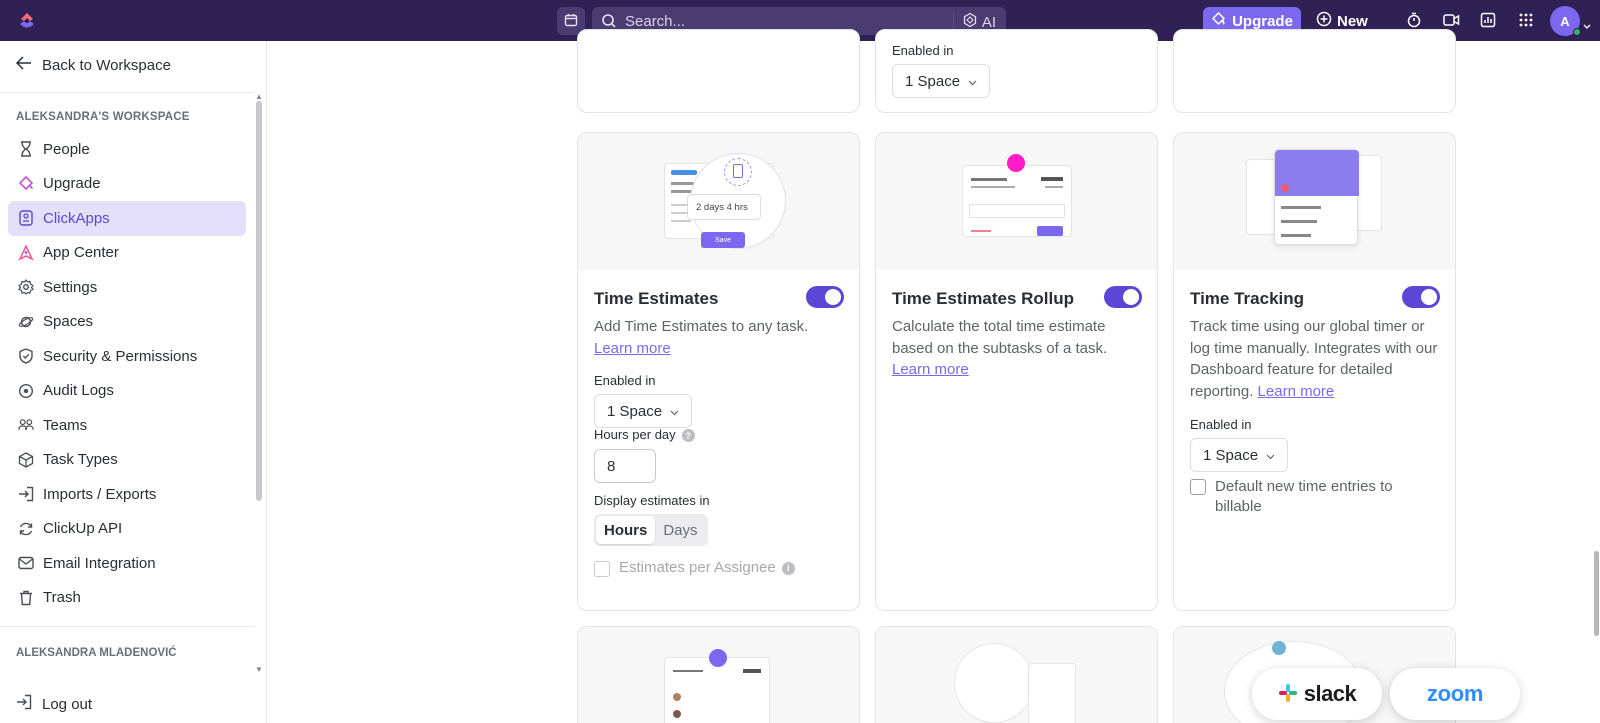 The width and height of the screenshot is (1600, 723). Describe the element at coordinates (127, 218) in the screenshot. I see `sidebar-item-clickapps: ClickApps` at that location.